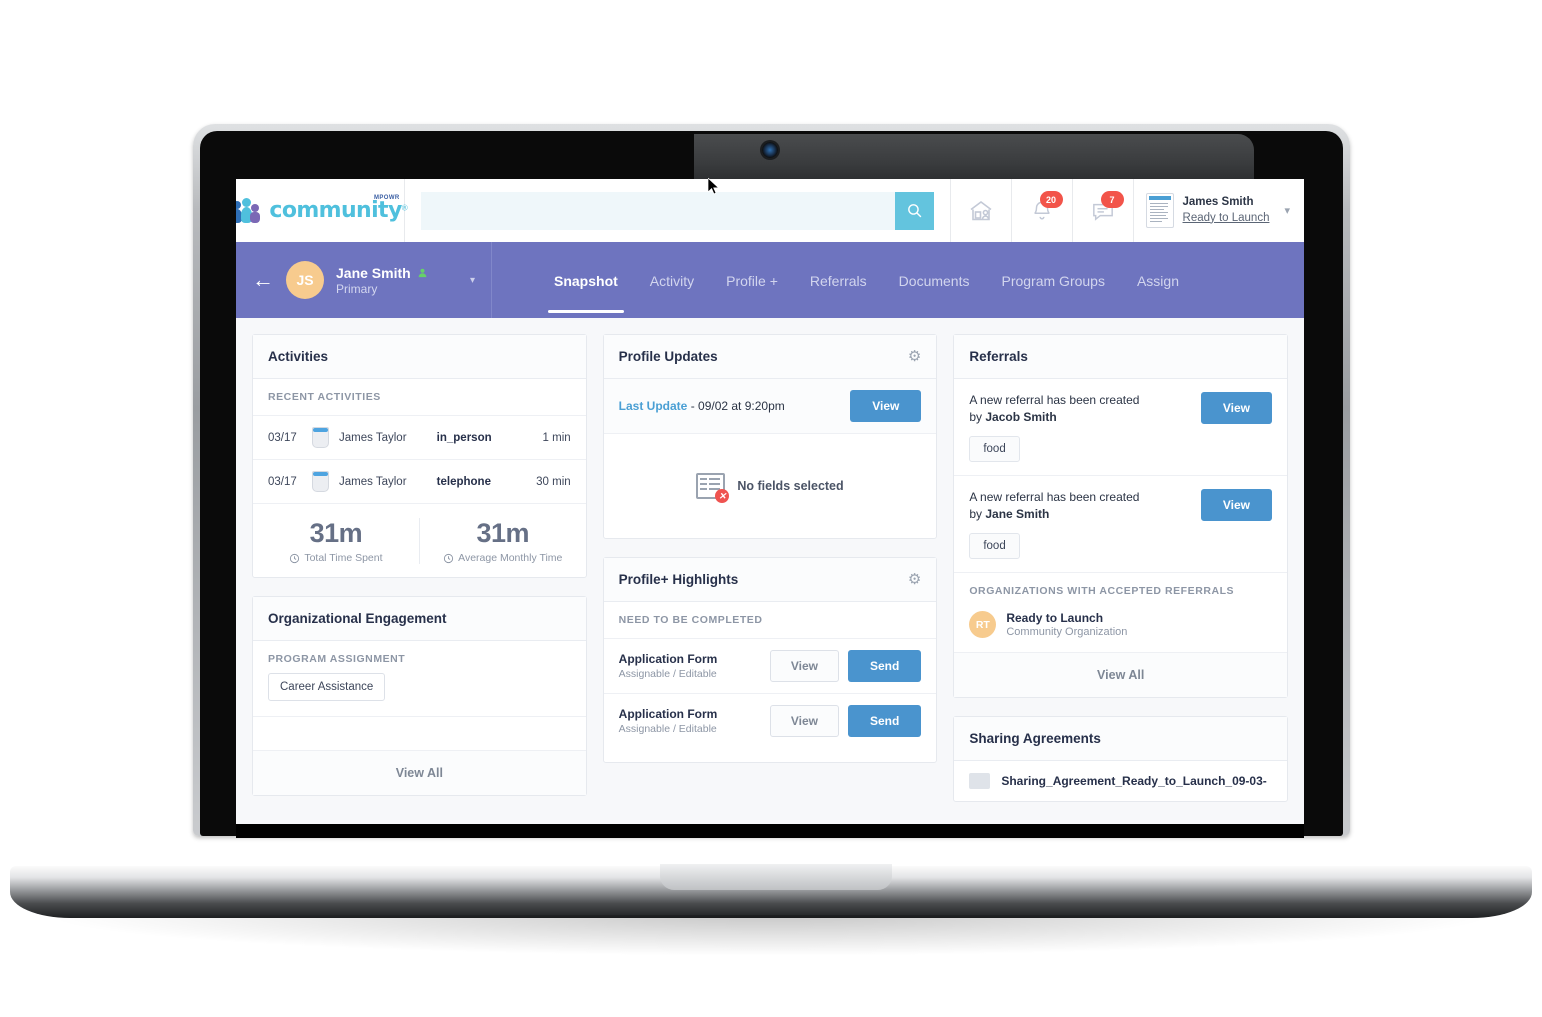 Image resolution: width=1542 pixels, height=1017 pixels. I want to click on tab-profile-plus: Profile +, so click(752, 280).